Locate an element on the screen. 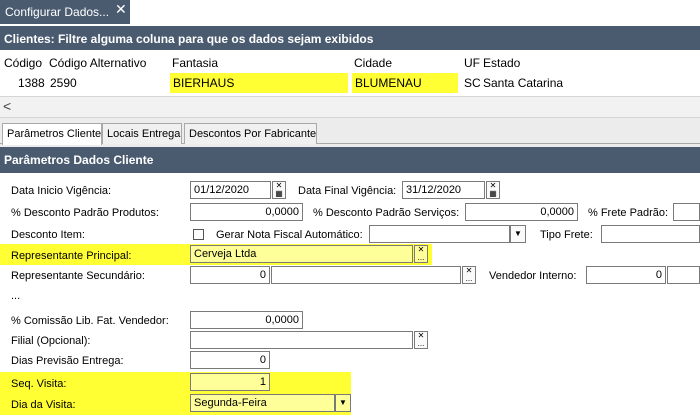 This screenshot has height=420, width=700. column-header-uf: UF is located at coordinates (472, 63).